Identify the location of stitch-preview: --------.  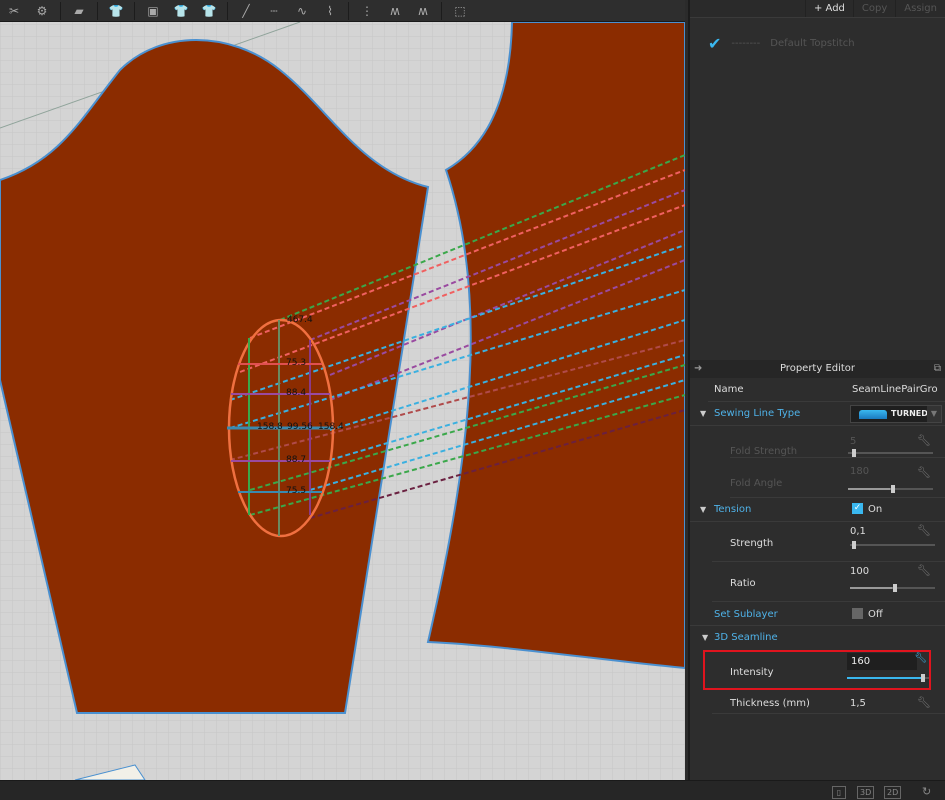
(746, 43).